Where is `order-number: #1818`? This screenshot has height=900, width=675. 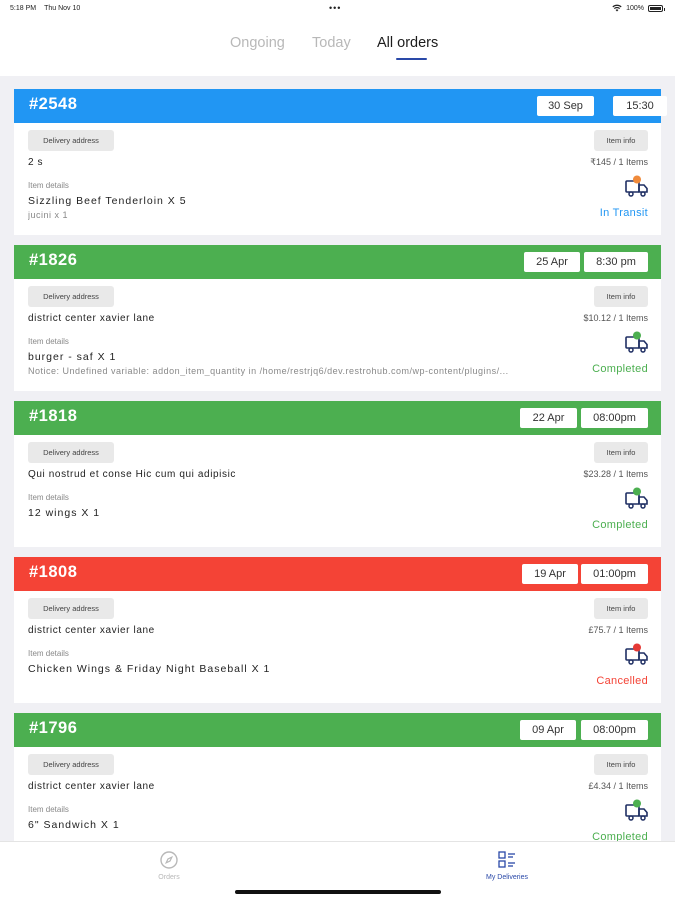
order-number: #1818 is located at coordinates (53, 416).